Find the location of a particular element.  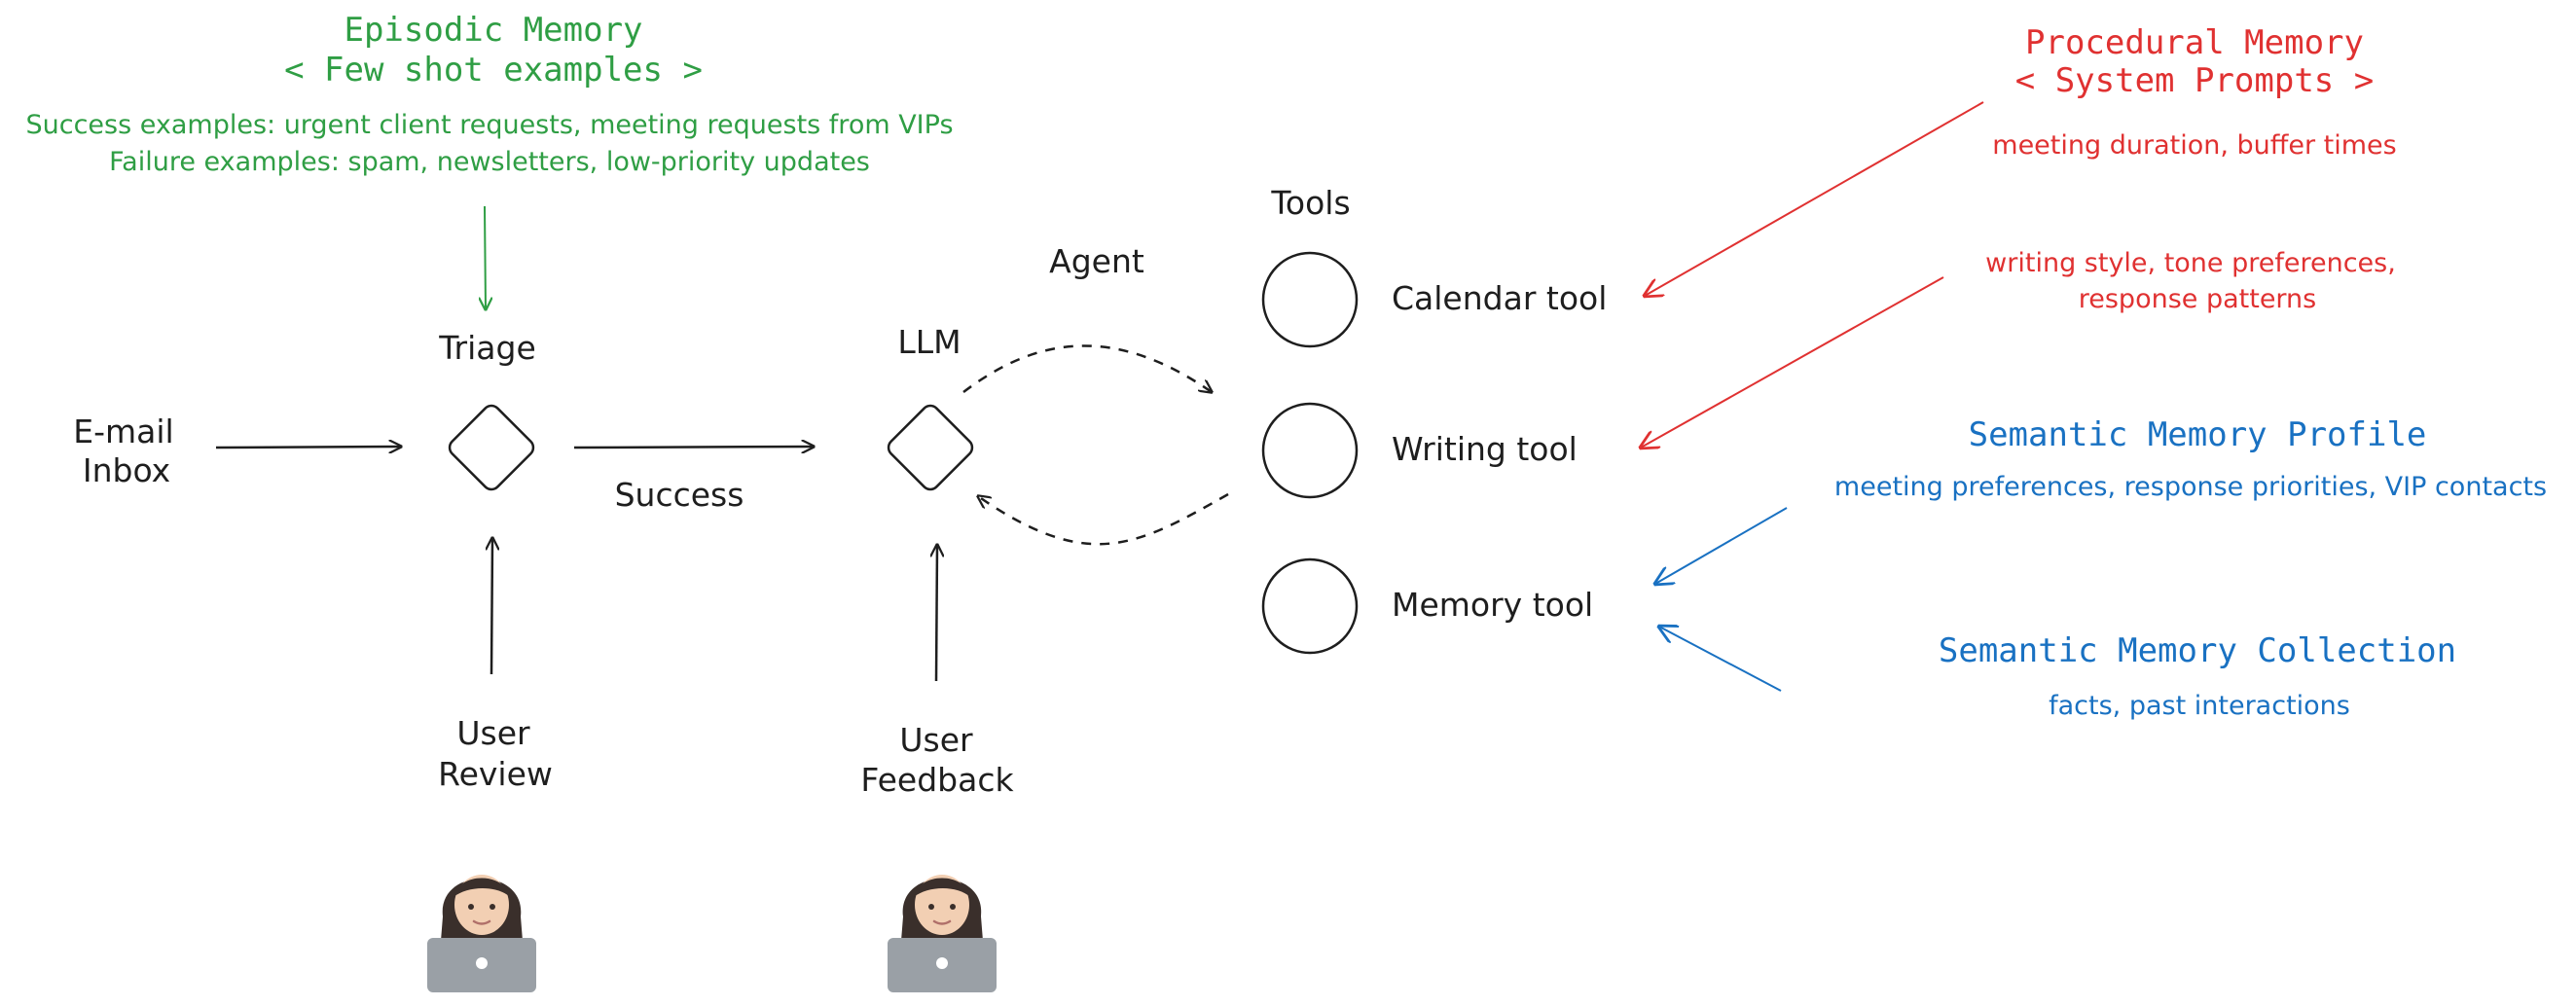

success-label: Success is located at coordinates (679, 495).